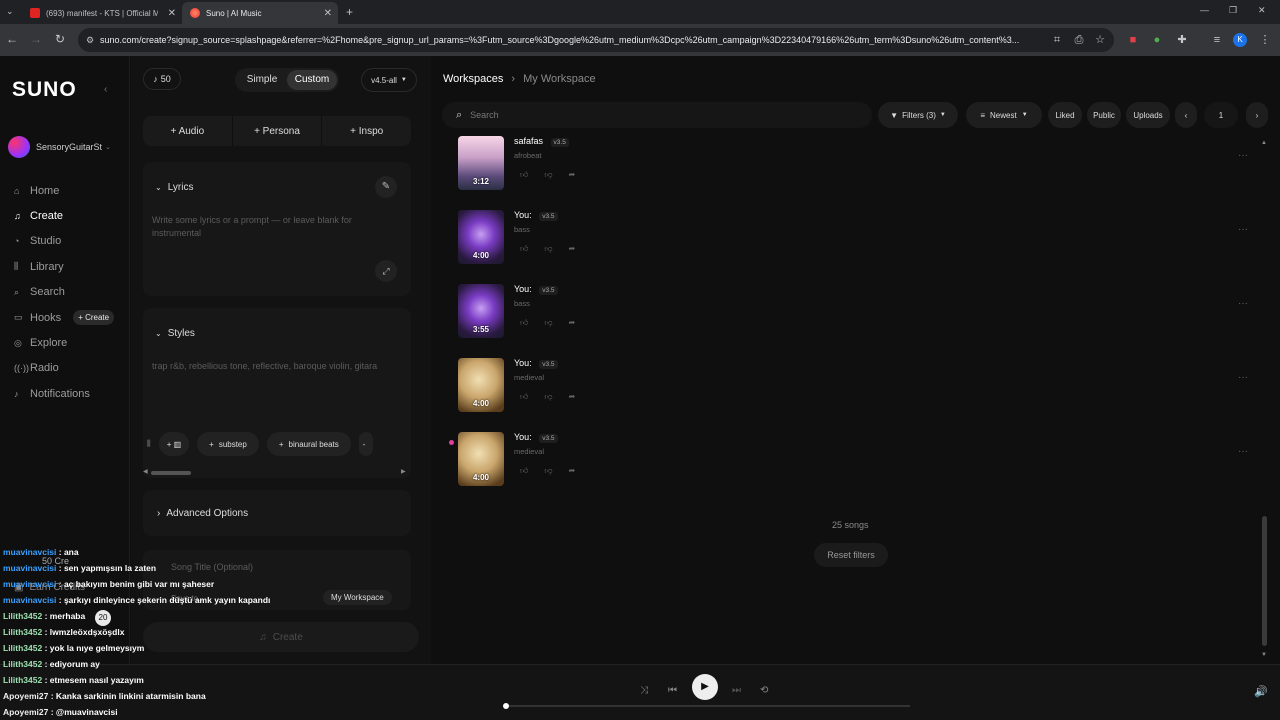 This screenshot has height=720, width=1280. What do you see at coordinates (260, 13) in the screenshot?
I see `tab-suno: Suno | AI Music ✕` at bounding box center [260, 13].